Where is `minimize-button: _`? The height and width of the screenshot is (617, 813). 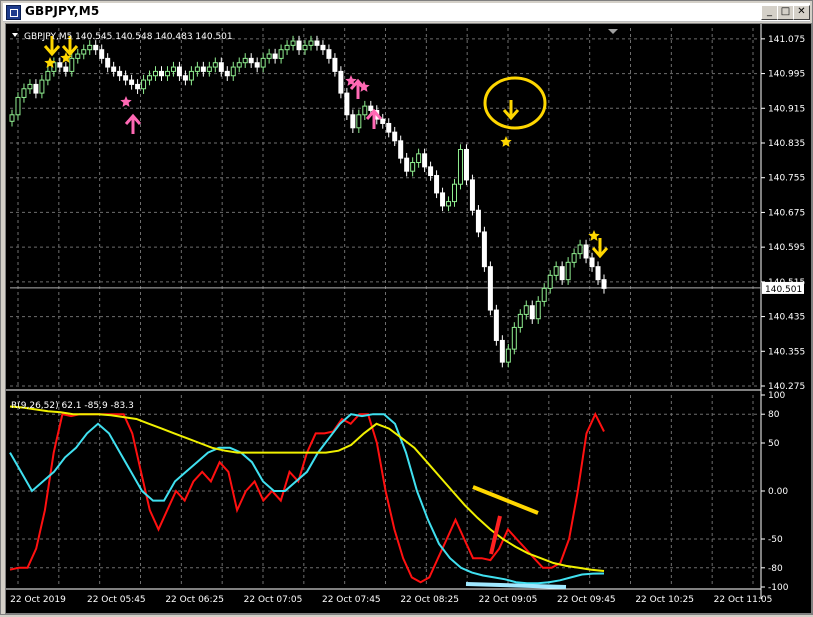 minimize-button: _ is located at coordinates (769, 12).